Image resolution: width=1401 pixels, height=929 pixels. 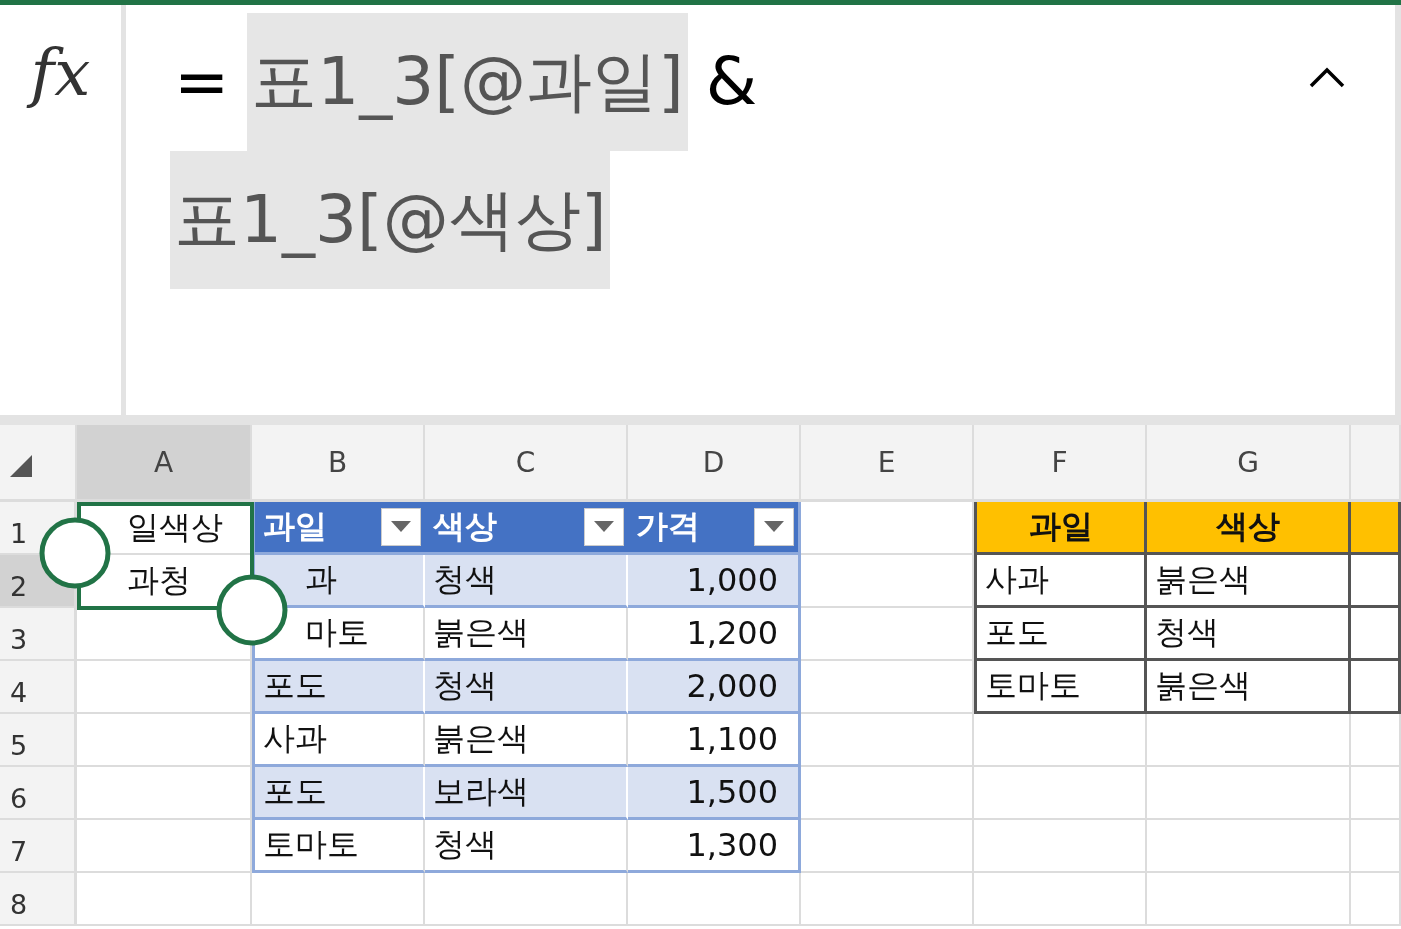 What do you see at coordinates (338, 463) in the screenshot?
I see `column-header: B` at bounding box center [338, 463].